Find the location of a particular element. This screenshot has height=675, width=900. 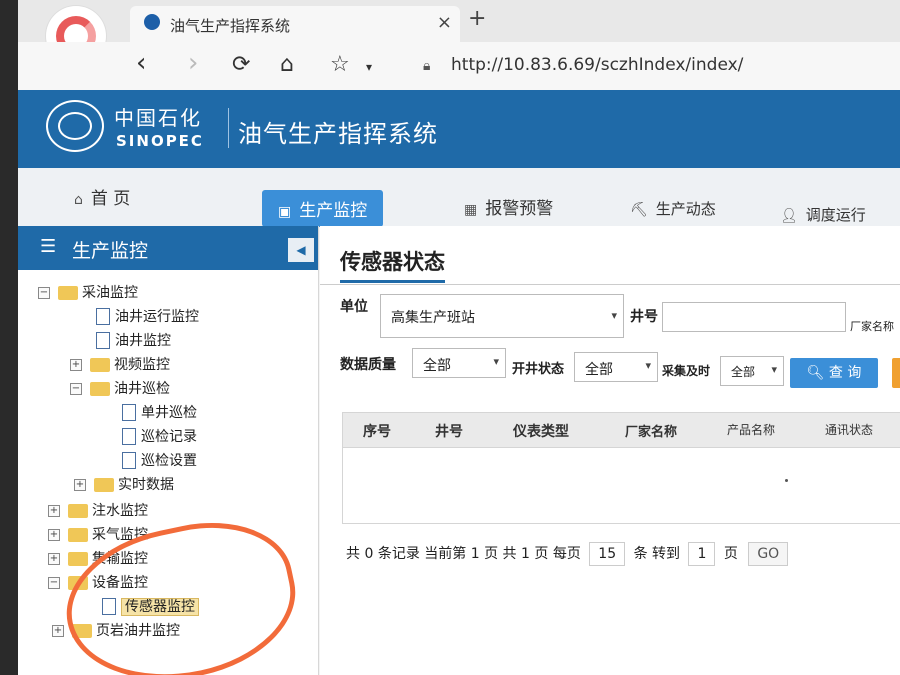

tree-folder-water-injection: + 注水监控 is located at coordinates (98, 510).